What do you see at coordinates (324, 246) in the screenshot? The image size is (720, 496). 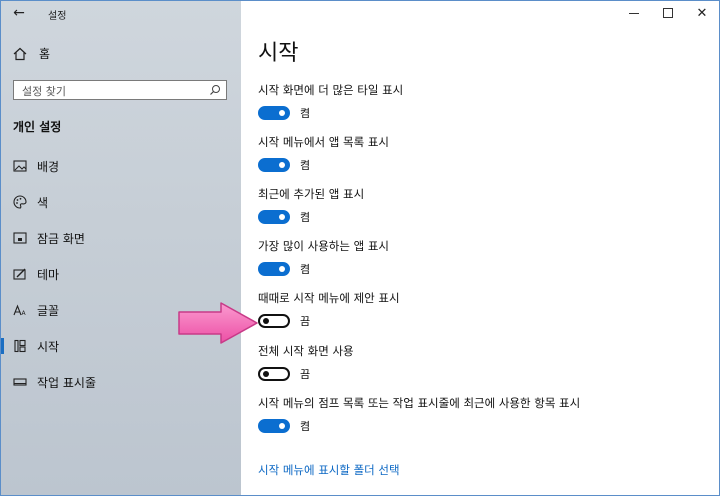 I see `setting-label: 가장 많이 사용하는 앱 표시` at bounding box center [324, 246].